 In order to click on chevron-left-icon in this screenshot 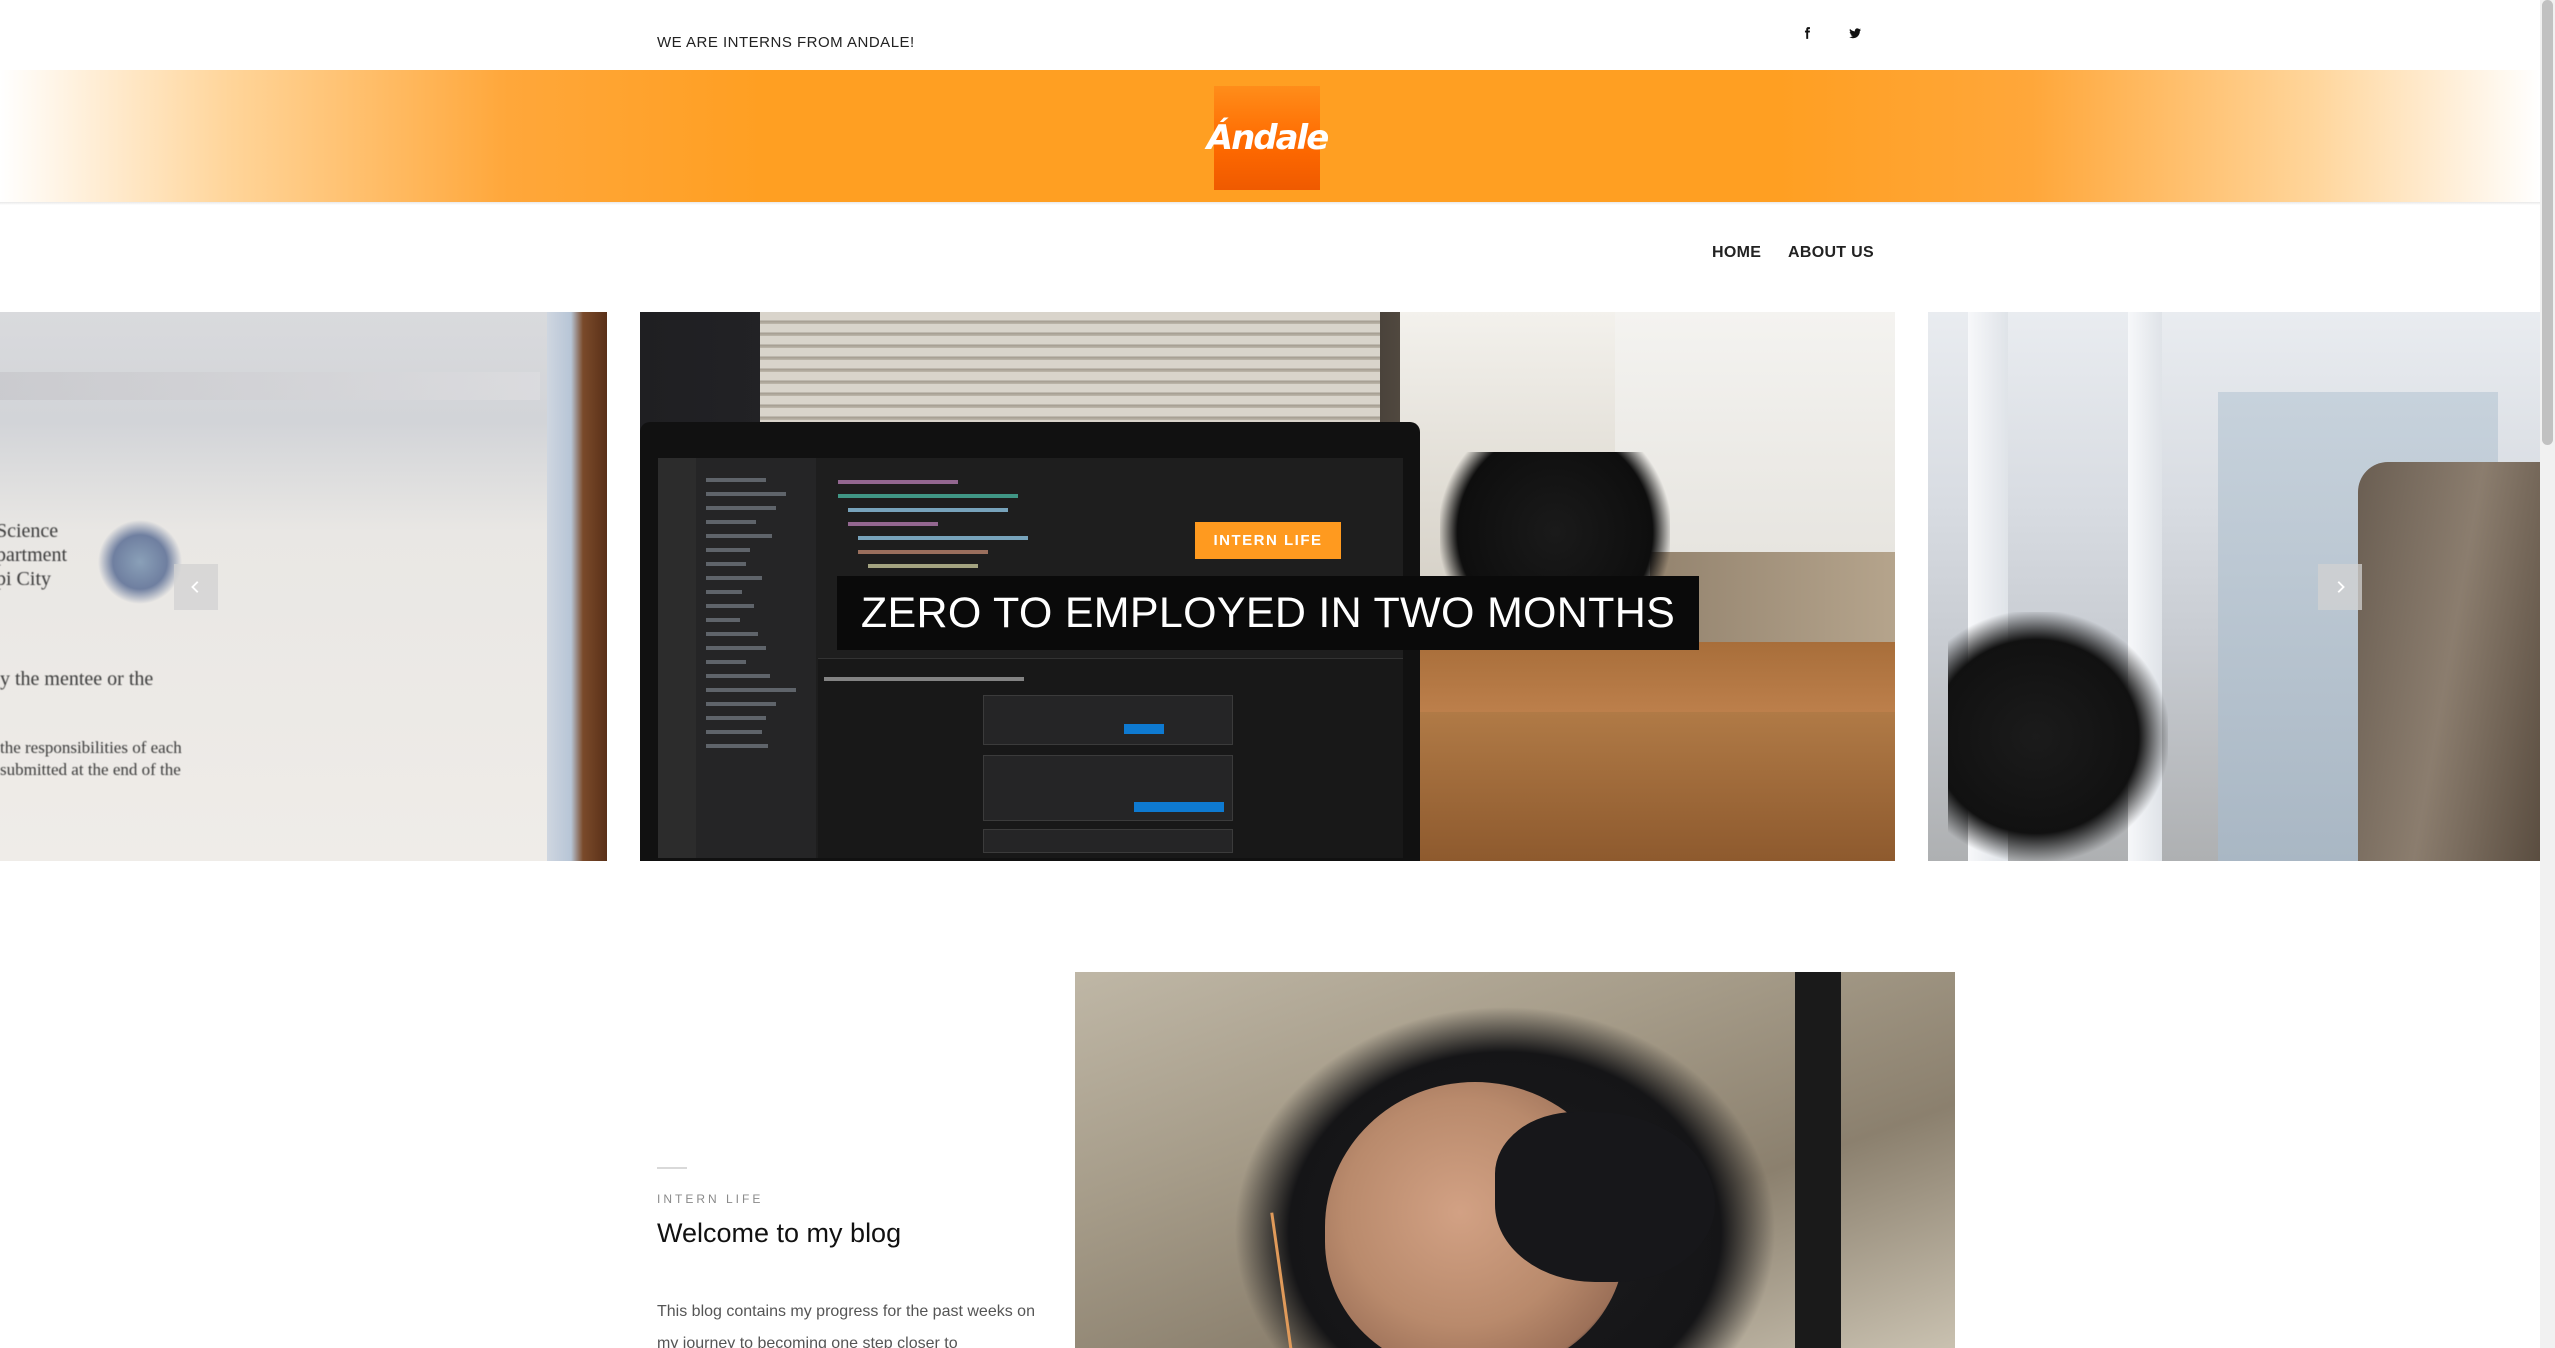, I will do `click(195, 587)`.